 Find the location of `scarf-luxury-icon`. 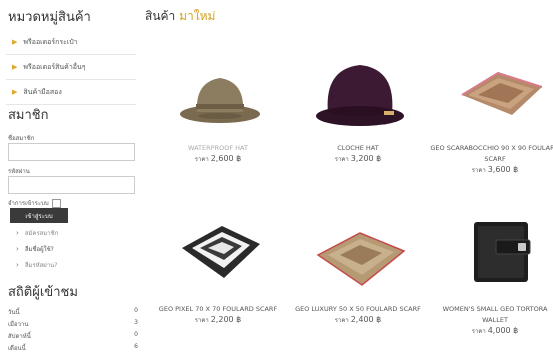

scarf-luxury-icon is located at coordinates (361, 258).